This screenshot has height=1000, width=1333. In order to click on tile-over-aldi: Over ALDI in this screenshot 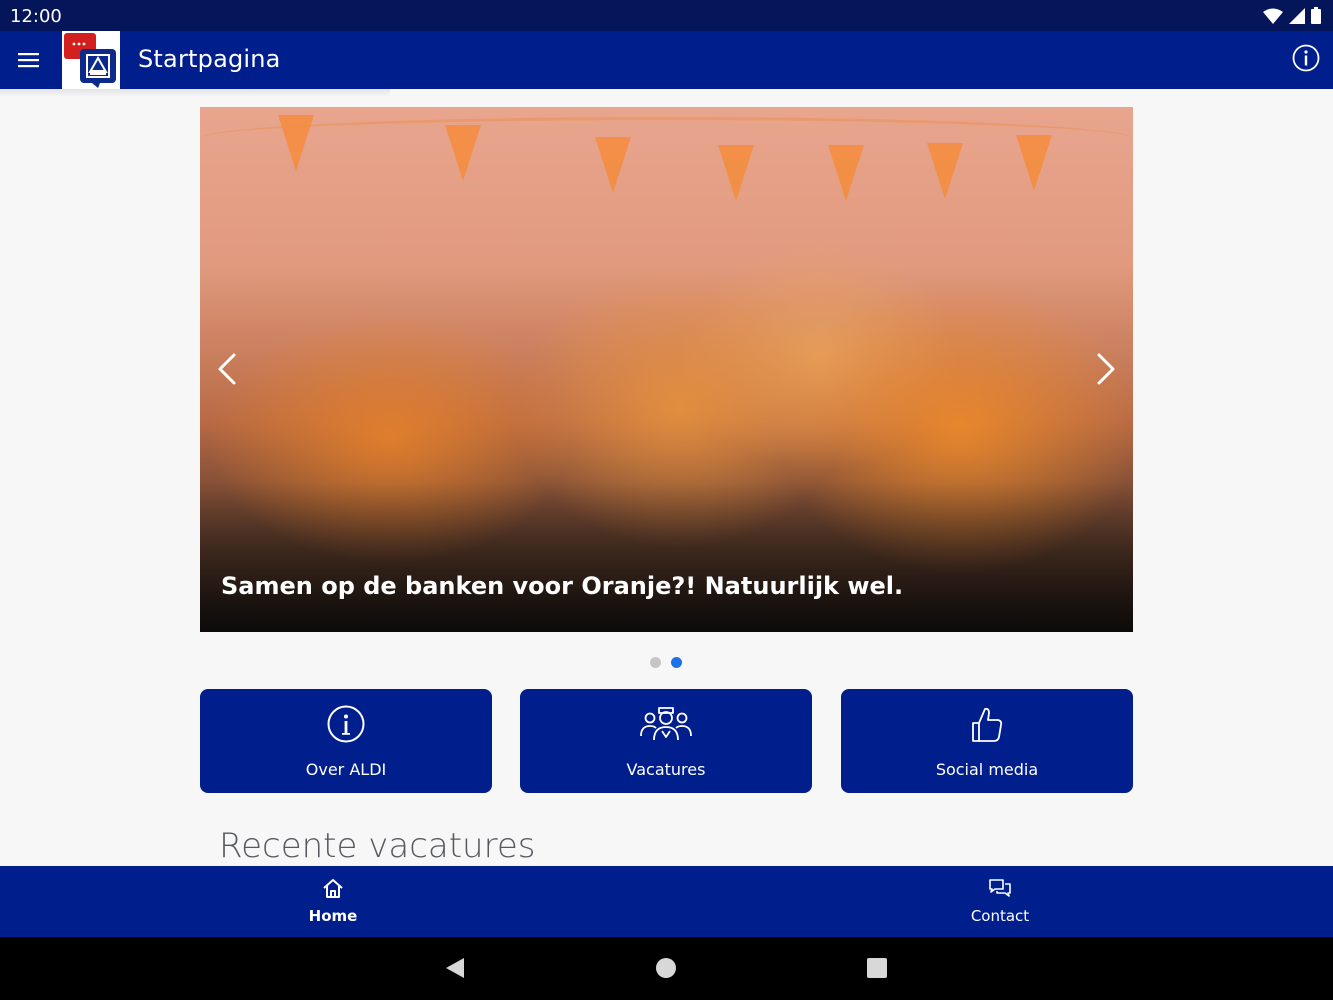, I will do `click(346, 741)`.